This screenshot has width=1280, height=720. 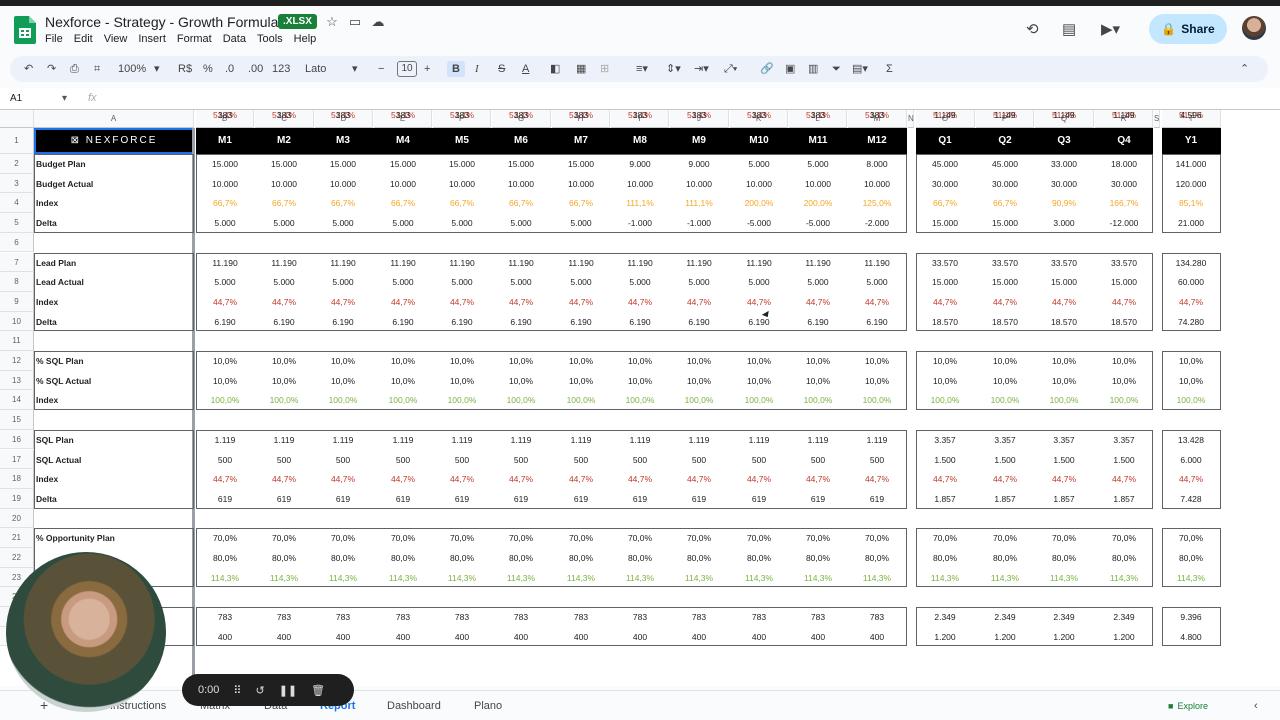 I want to click on name-box-dropdown-icon: ▾, so click(x=64, y=98).